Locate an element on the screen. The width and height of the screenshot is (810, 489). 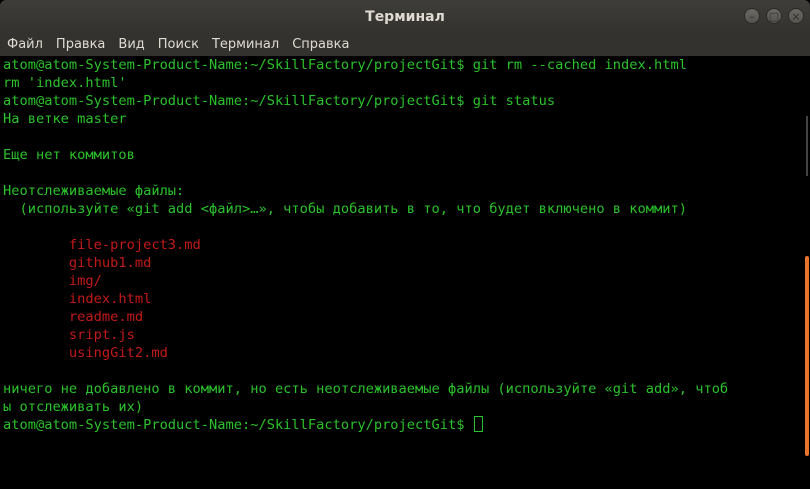
scrollbar is located at coordinates (806, 272).